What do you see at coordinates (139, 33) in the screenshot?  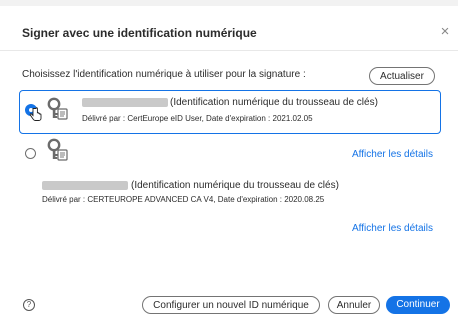 I see `dialog-title: Signer avec une identification numérique` at bounding box center [139, 33].